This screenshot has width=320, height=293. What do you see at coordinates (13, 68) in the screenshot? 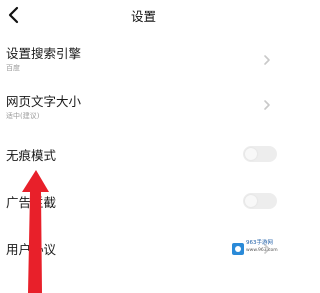
I see `search-engine-value: 百度` at bounding box center [13, 68].